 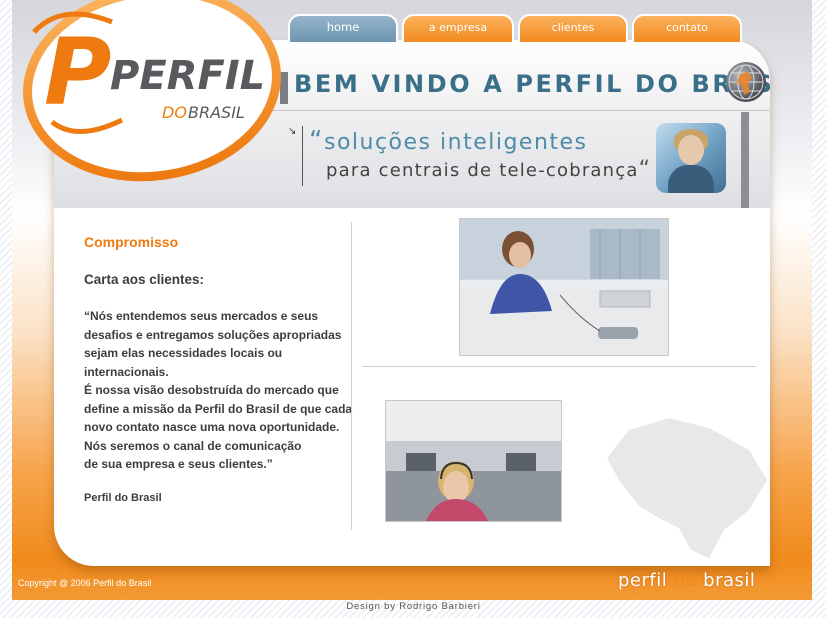 What do you see at coordinates (564, 287) in the screenshot?
I see `office-photo-woman` at bounding box center [564, 287].